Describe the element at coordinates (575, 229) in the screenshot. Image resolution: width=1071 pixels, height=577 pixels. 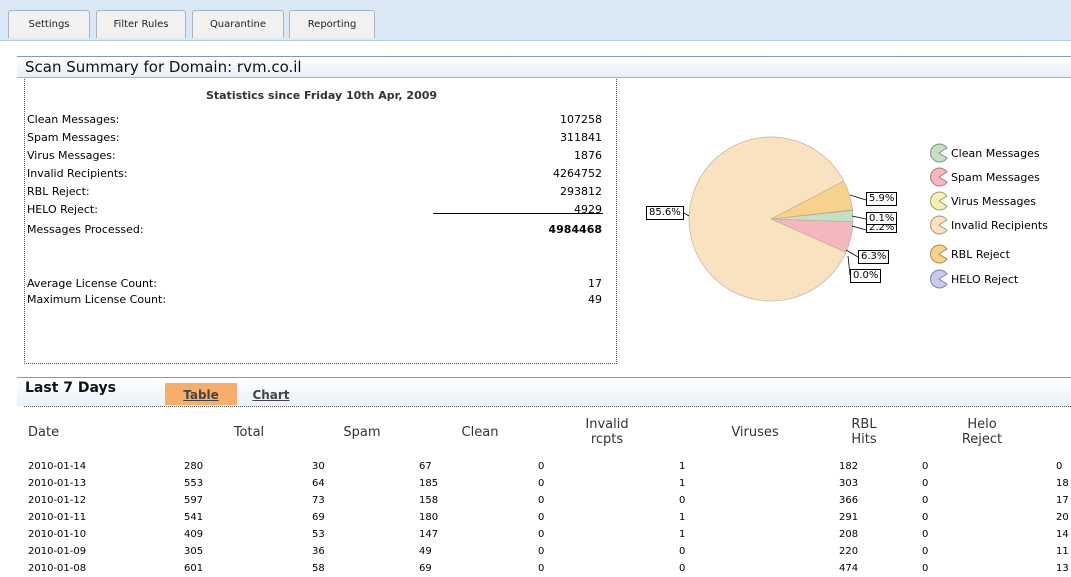
I see `stat-value-total: 4984468` at that location.